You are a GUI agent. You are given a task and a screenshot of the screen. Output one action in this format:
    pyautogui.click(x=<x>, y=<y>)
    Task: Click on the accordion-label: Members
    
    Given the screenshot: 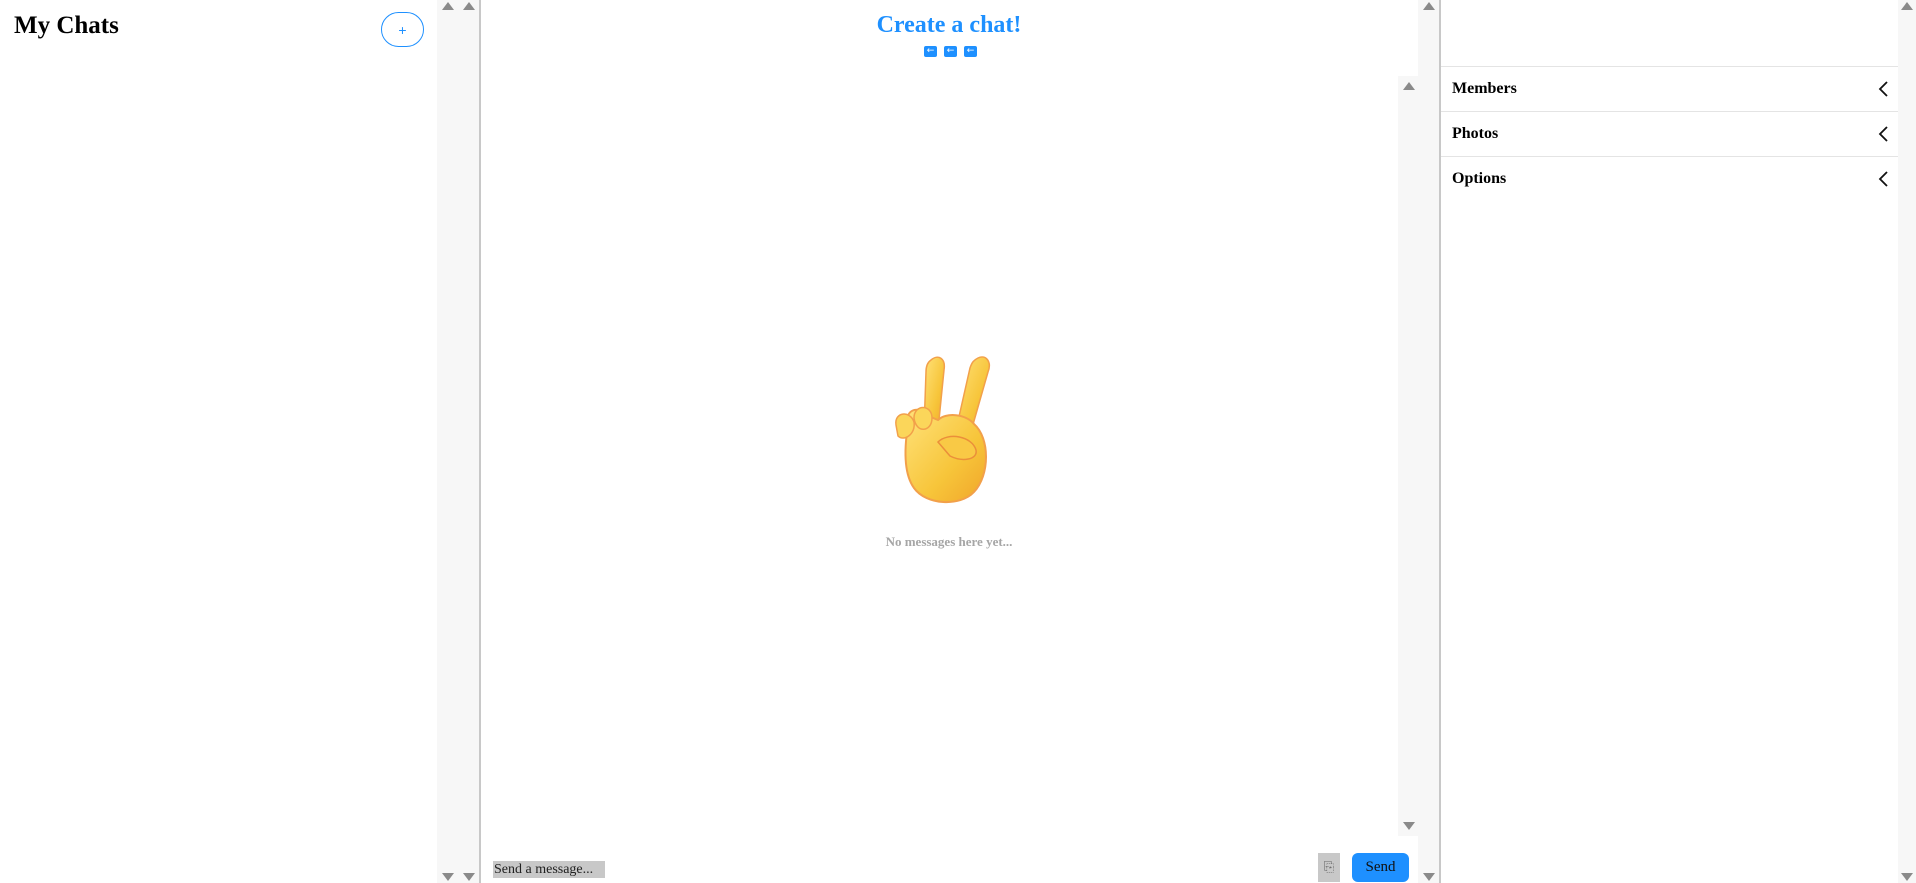 What is the action you would take?
    pyautogui.click(x=1484, y=88)
    